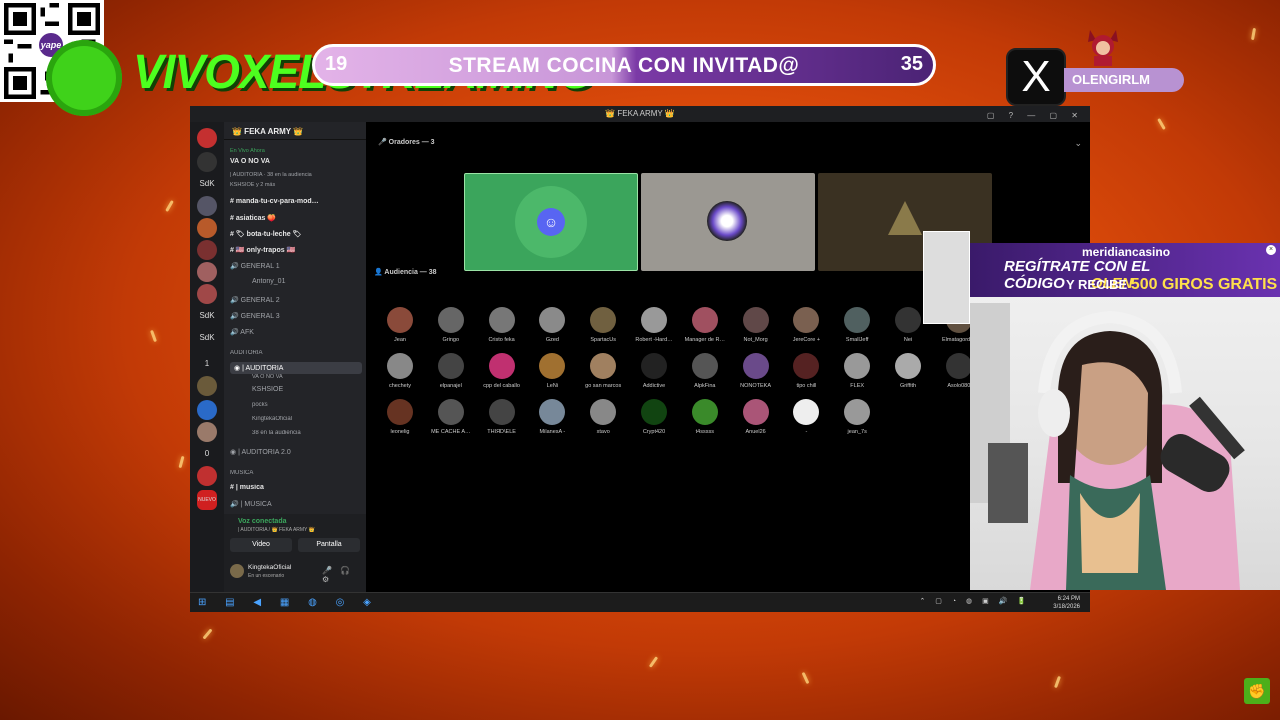 The width and height of the screenshot is (1280, 720). Describe the element at coordinates (266, 576) in the screenshot. I see `user-status: En un escenario` at that location.